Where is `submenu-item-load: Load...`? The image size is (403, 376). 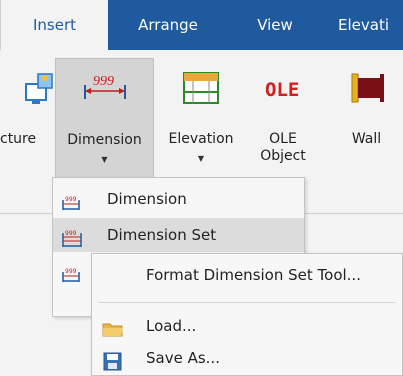
submenu-item-load: Load... is located at coordinates (247, 326).